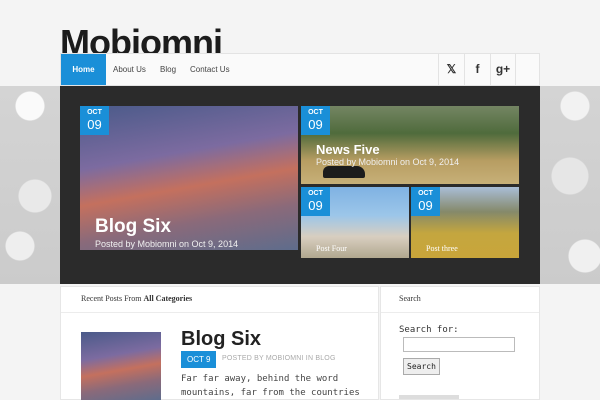 Image resolution: width=600 pixels, height=400 pixels. I want to click on slide-title: Post three, so click(442, 248).